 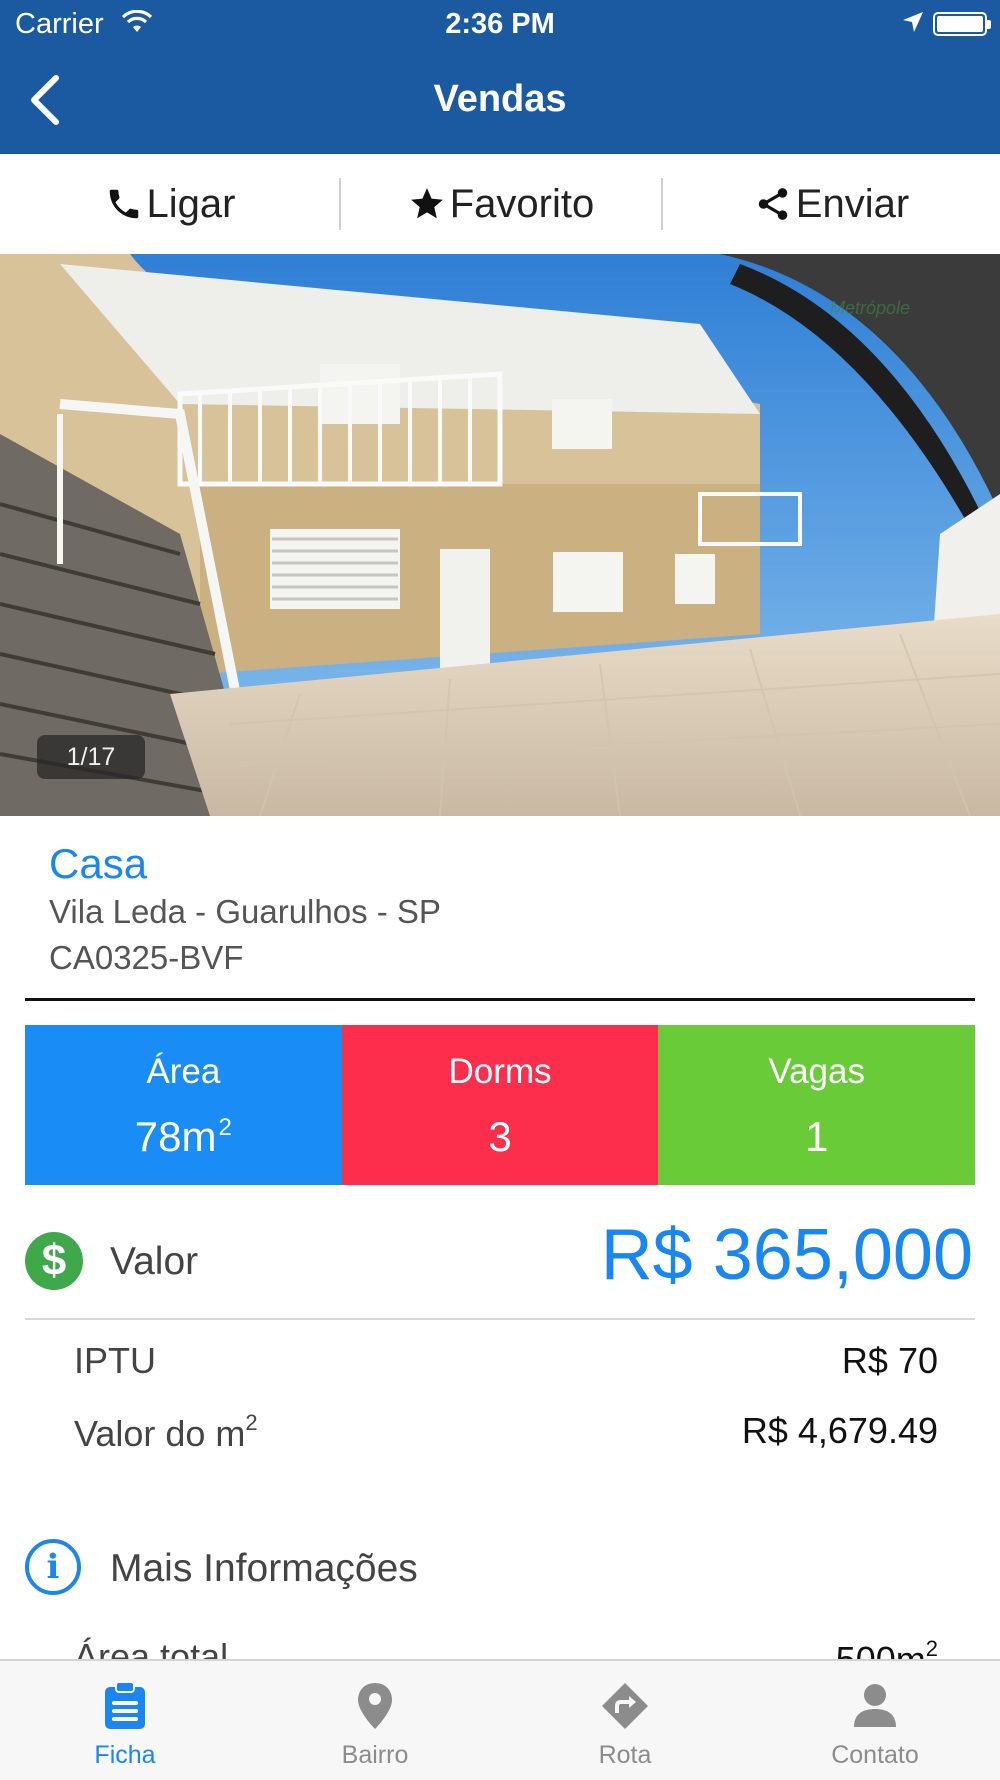 I want to click on share-icon, so click(x=773, y=204).